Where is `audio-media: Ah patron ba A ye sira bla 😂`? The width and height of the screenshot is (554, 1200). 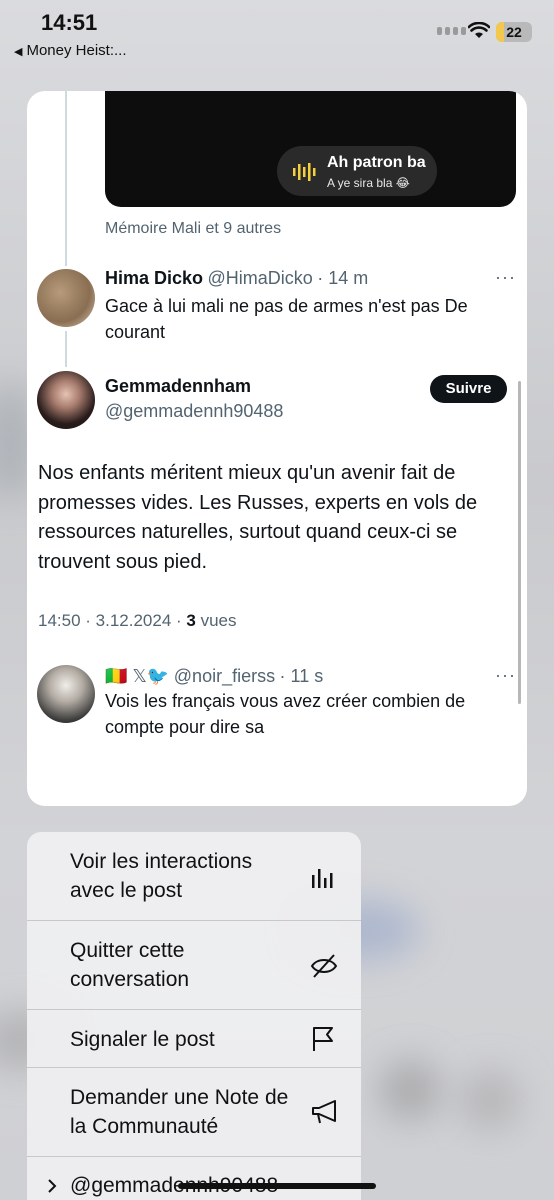 audio-media: Ah patron ba A ye sira bla 😂 is located at coordinates (310, 149).